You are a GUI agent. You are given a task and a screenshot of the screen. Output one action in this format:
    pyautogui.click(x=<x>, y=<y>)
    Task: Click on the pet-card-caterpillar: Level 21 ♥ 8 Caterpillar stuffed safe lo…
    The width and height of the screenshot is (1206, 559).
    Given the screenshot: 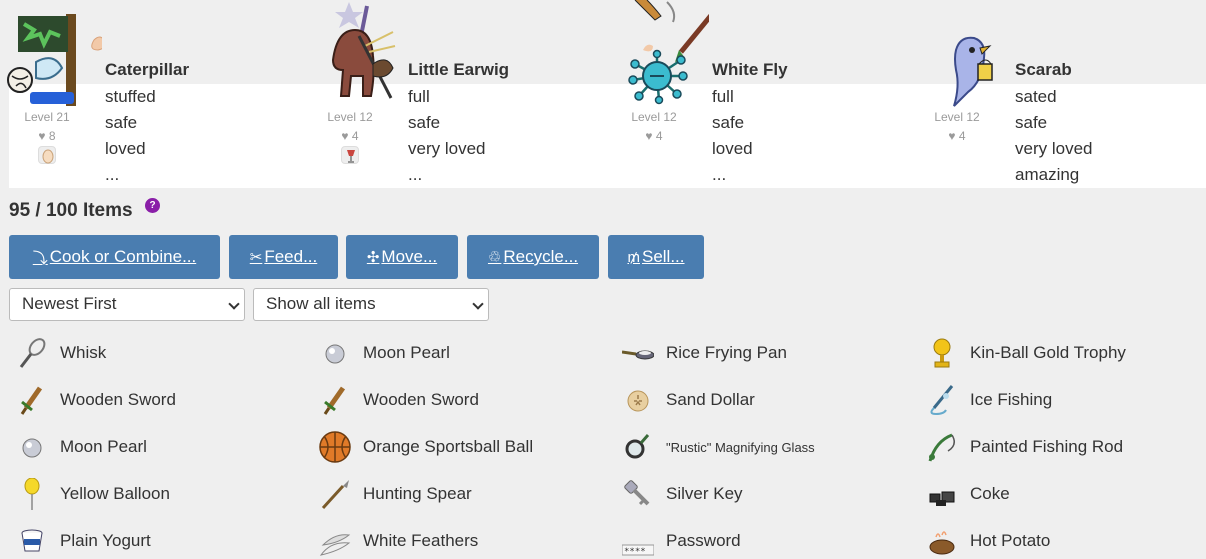 What is the action you would take?
    pyautogui.click(x=156, y=95)
    